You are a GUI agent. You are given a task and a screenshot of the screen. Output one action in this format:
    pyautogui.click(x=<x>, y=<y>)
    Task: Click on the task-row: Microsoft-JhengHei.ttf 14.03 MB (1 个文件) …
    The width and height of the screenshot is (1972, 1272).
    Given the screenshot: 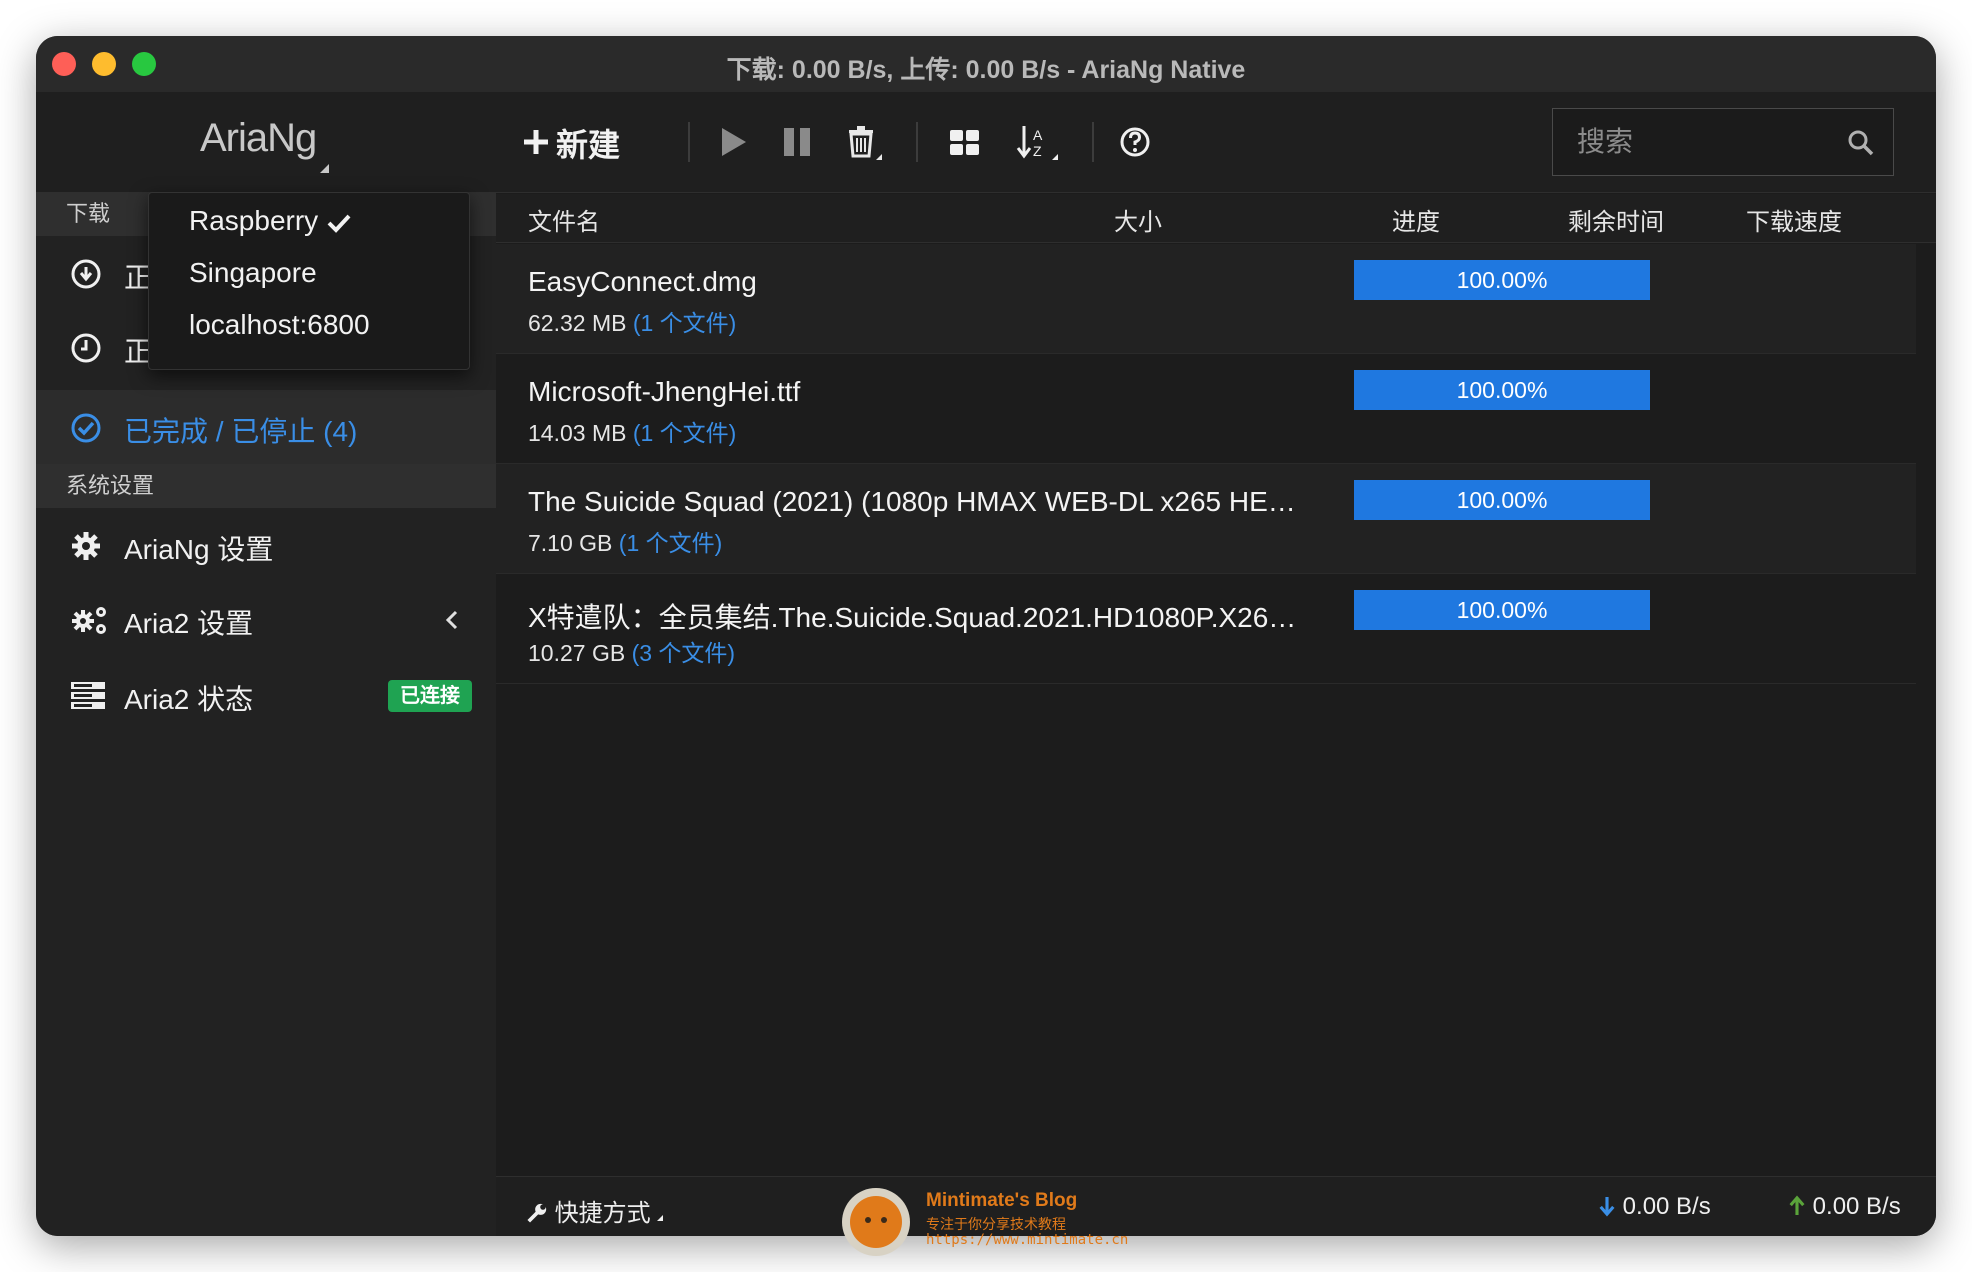 What is the action you would take?
    pyautogui.click(x=1206, y=409)
    